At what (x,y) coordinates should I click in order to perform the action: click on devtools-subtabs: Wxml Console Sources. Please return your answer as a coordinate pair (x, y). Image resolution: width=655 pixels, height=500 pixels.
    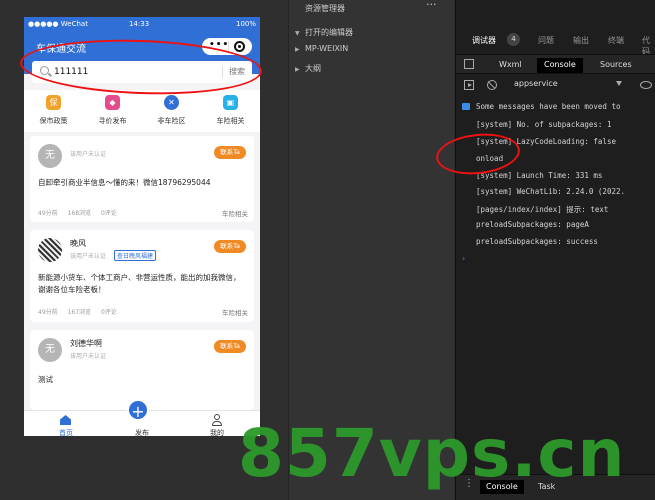
    Looking at the image, I should click on (555, 64).